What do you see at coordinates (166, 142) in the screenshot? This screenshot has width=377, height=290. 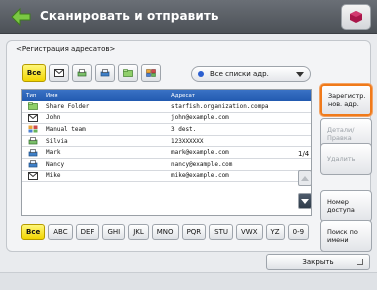 I see `table-row: Silvia 123XXXXXX` at bounding box center [166, 142].